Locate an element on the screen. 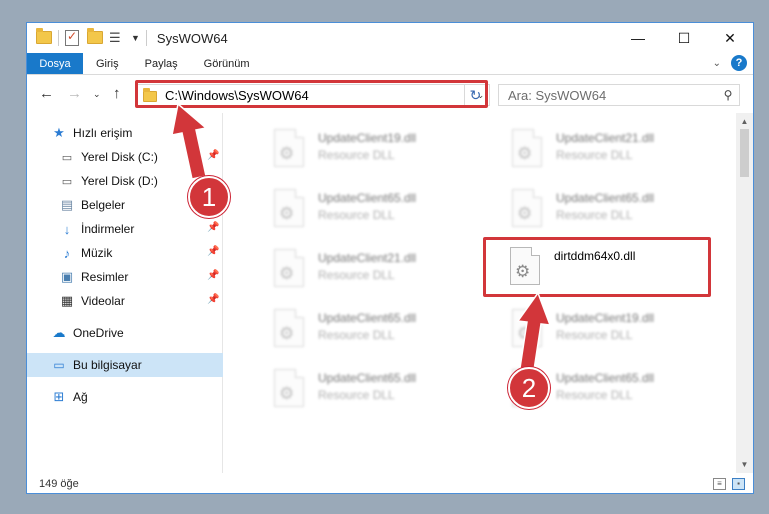 The height and width of the screenshot is (514, 769). sidebar-item-onedrive: ☁ OneDrive is located at coordinates (125, 333).